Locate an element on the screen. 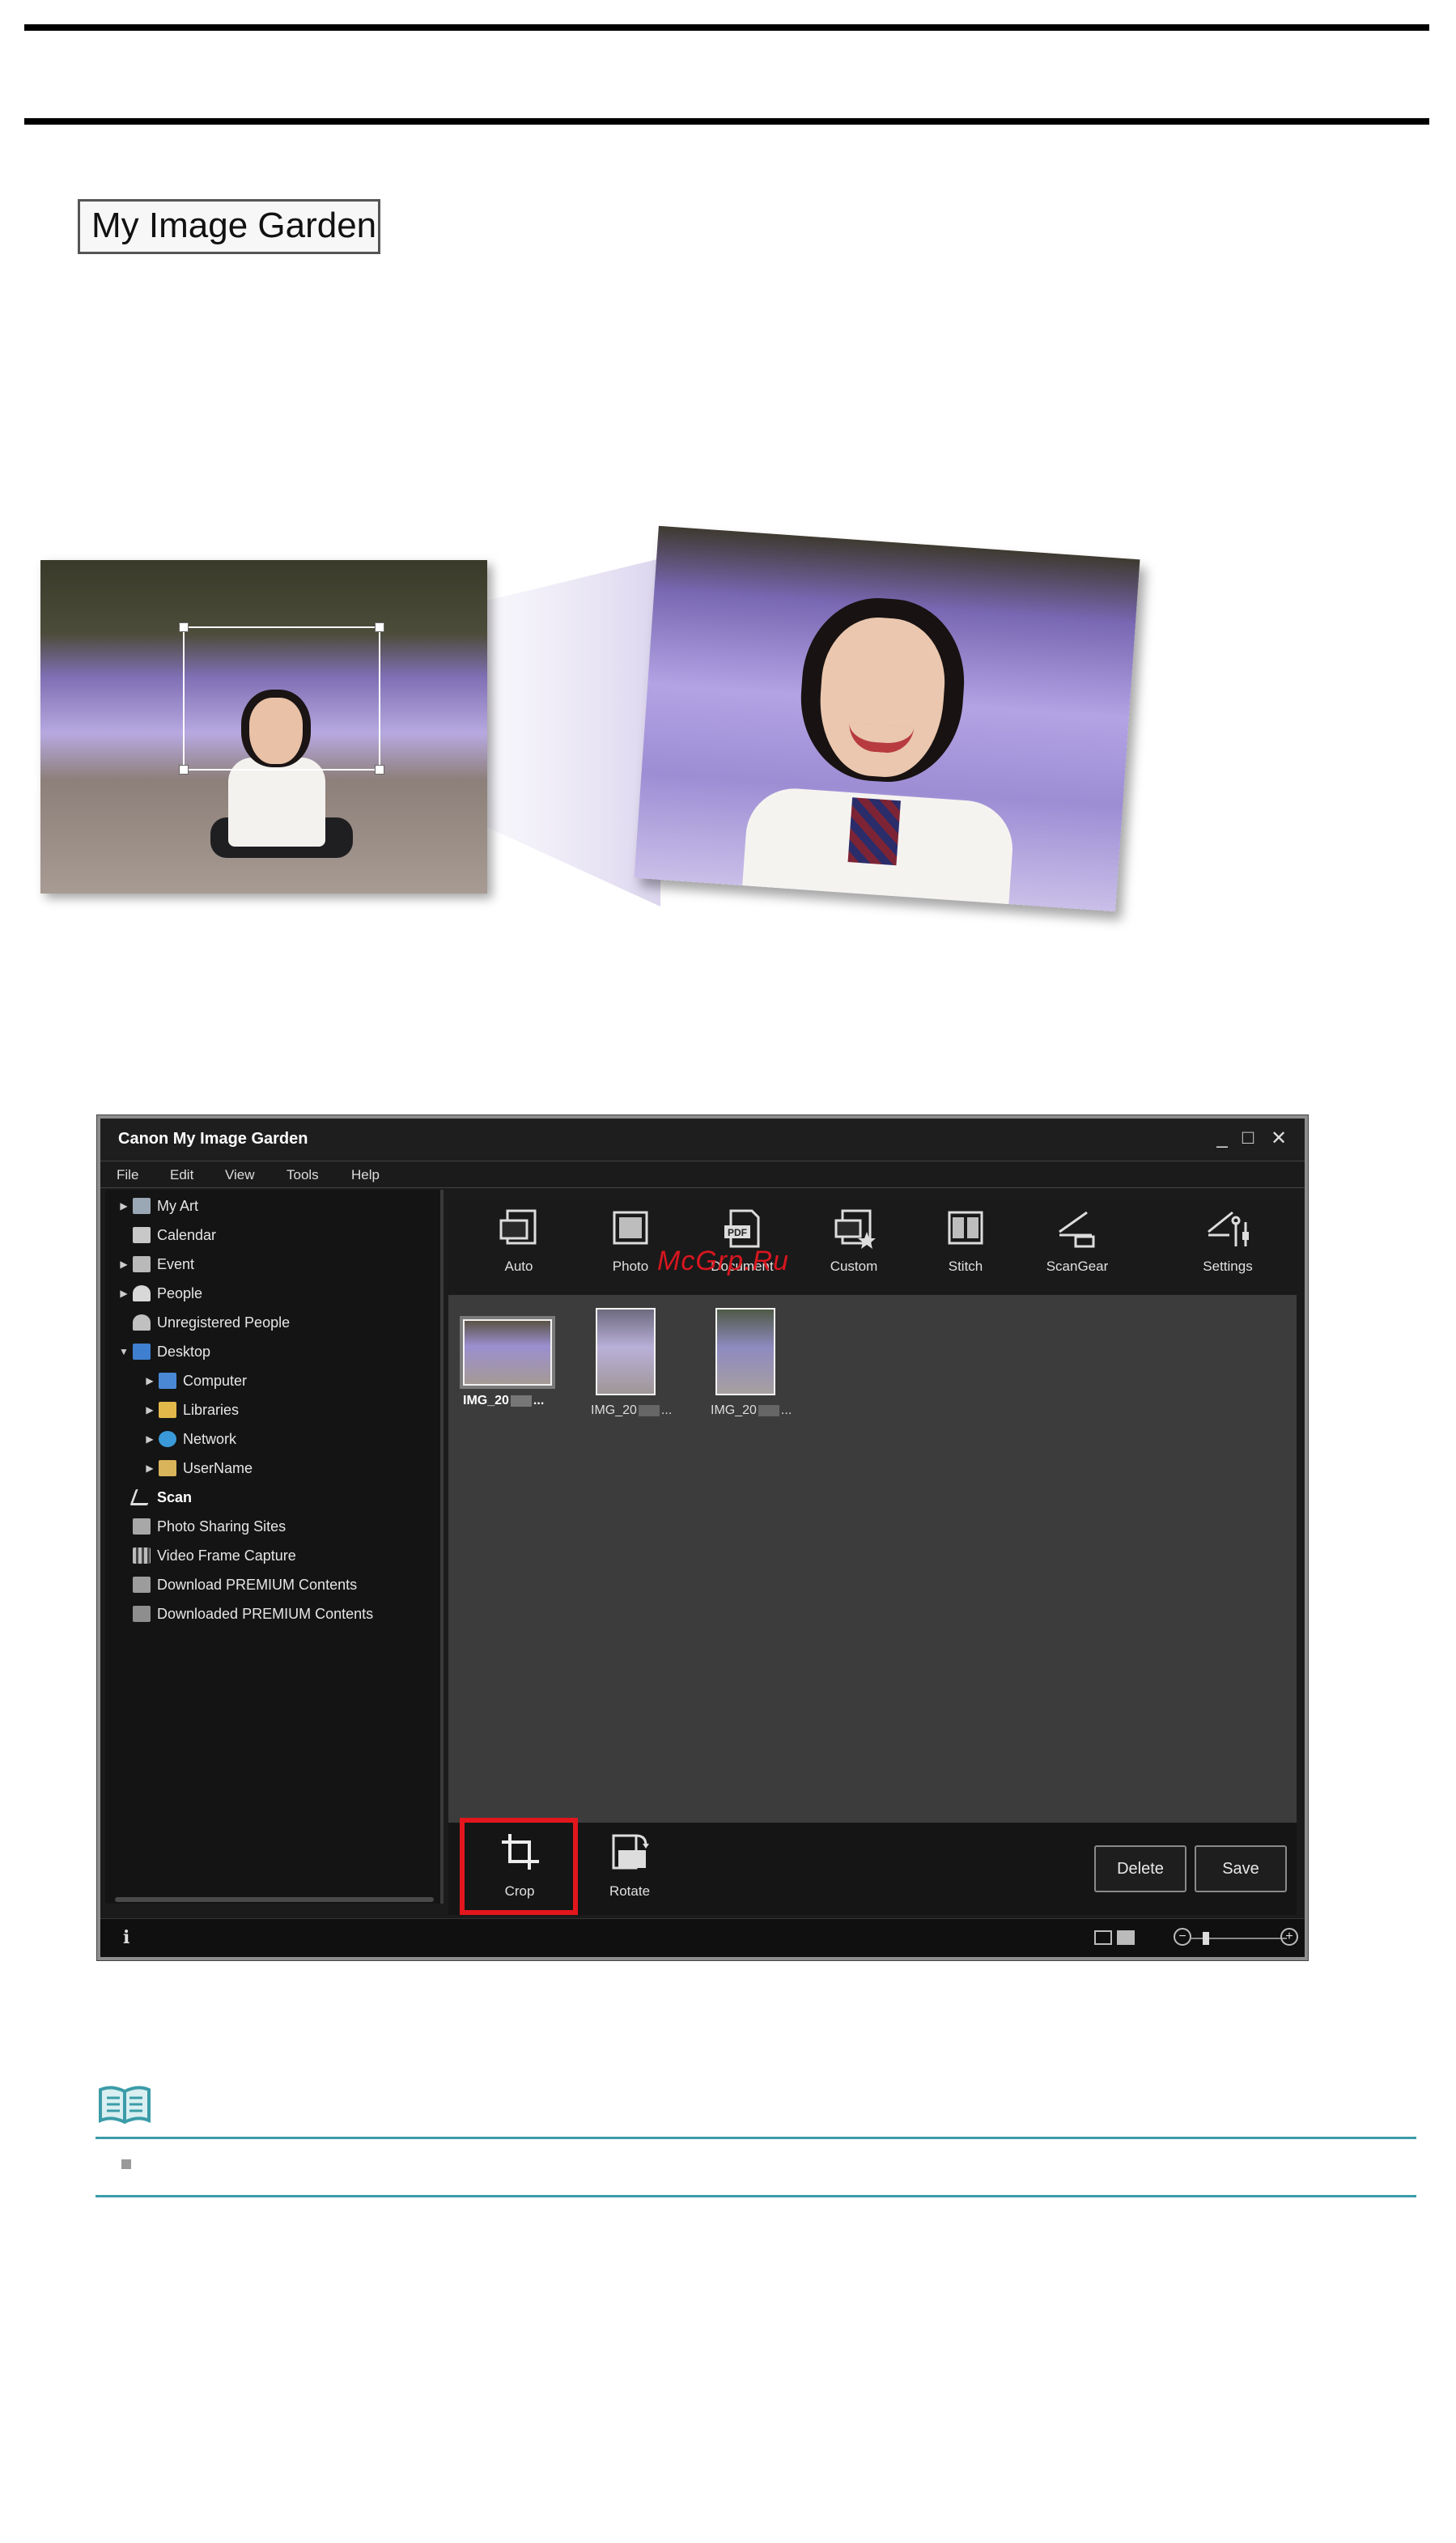  note-bottom-rule is located at coordinates (756, 2196).